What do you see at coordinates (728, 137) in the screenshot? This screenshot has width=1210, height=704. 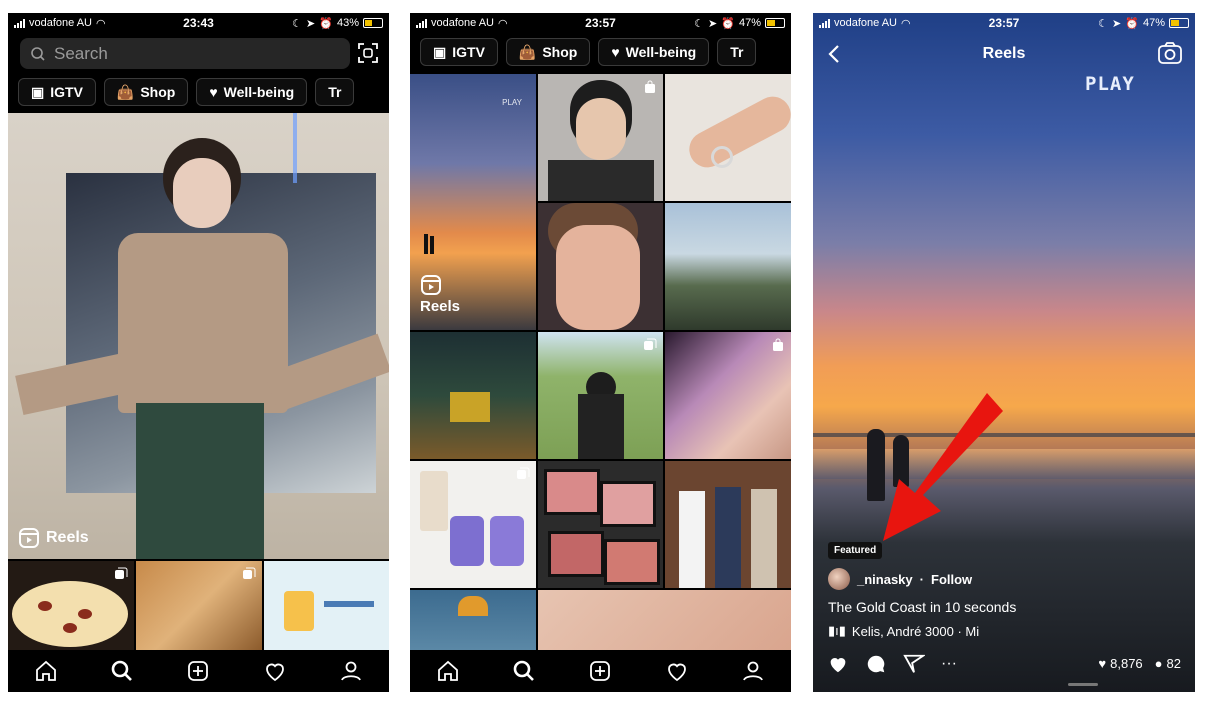 I see `grid-post-ring` at bounding box center [728, 137].